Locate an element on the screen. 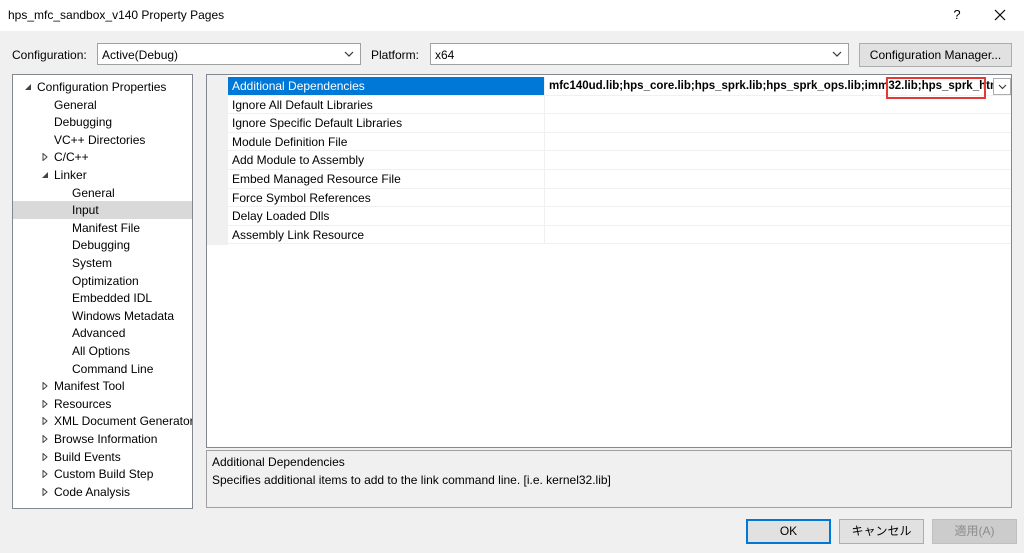 Image resolution: width=1024 pixels, height=553 pixels. highlight-annotation is located at coordinates (936, 88).